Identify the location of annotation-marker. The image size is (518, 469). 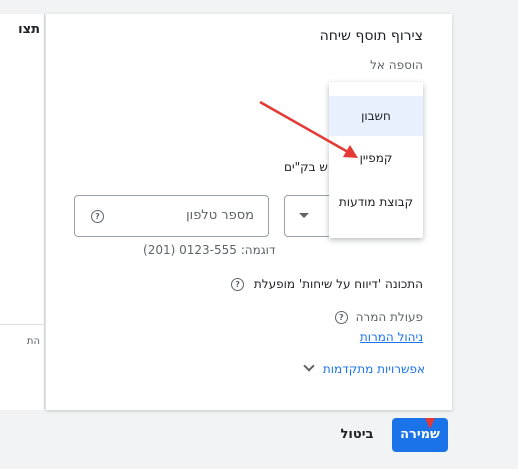
(430, 423).